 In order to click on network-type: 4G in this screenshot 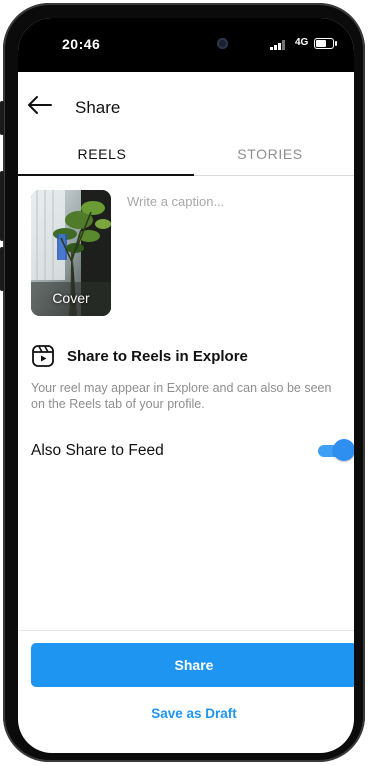, I will do `click(302, 42)`.